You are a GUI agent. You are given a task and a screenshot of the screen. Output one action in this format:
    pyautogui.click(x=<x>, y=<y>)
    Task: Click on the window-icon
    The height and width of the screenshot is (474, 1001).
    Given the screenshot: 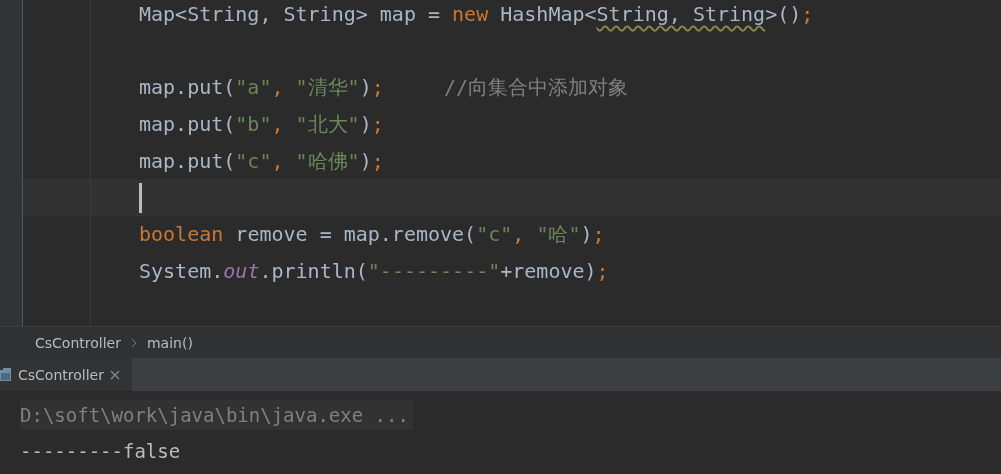 What is the action you would take?
    pyautogui.click(x=6, y=374)
    